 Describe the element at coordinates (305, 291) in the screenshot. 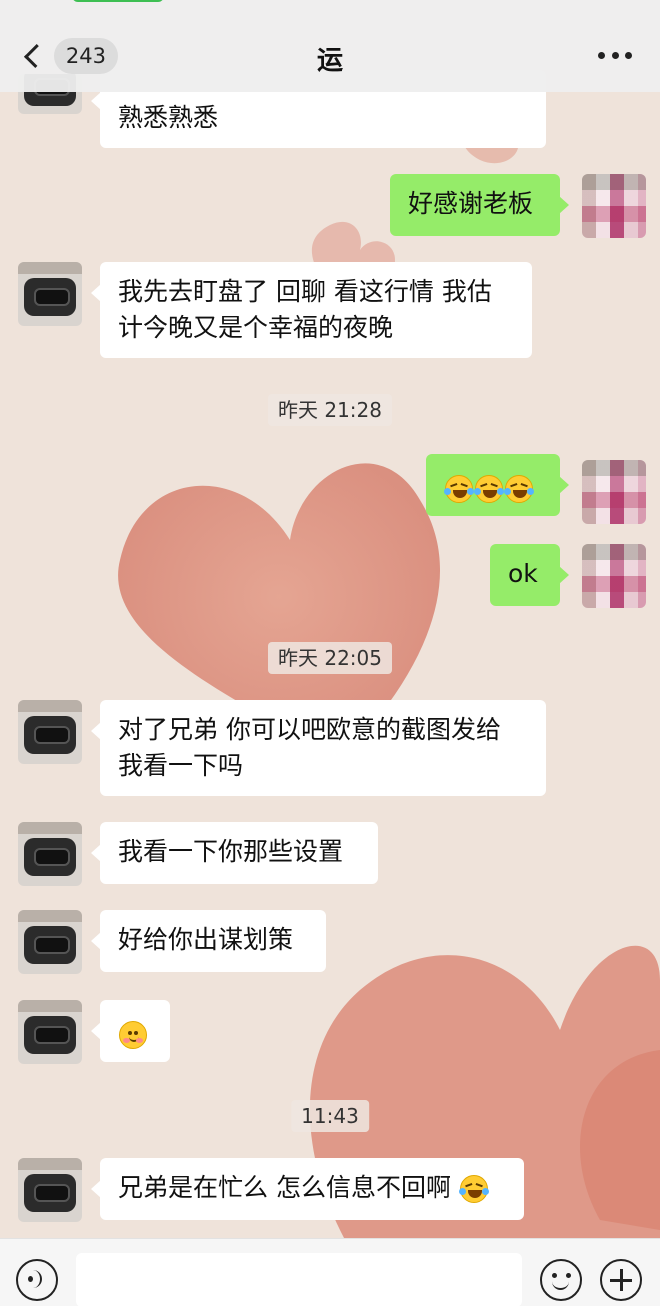

I see `message-text: 我先去盯盘了 回聊 看这行情 我估` at that location.